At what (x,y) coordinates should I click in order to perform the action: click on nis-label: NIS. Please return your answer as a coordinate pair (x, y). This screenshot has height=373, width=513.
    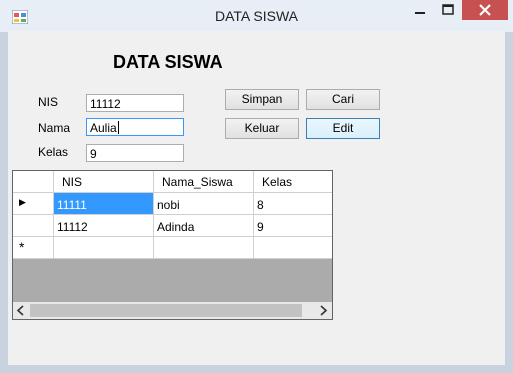
    Looking at the image, I should click on (48, 102).